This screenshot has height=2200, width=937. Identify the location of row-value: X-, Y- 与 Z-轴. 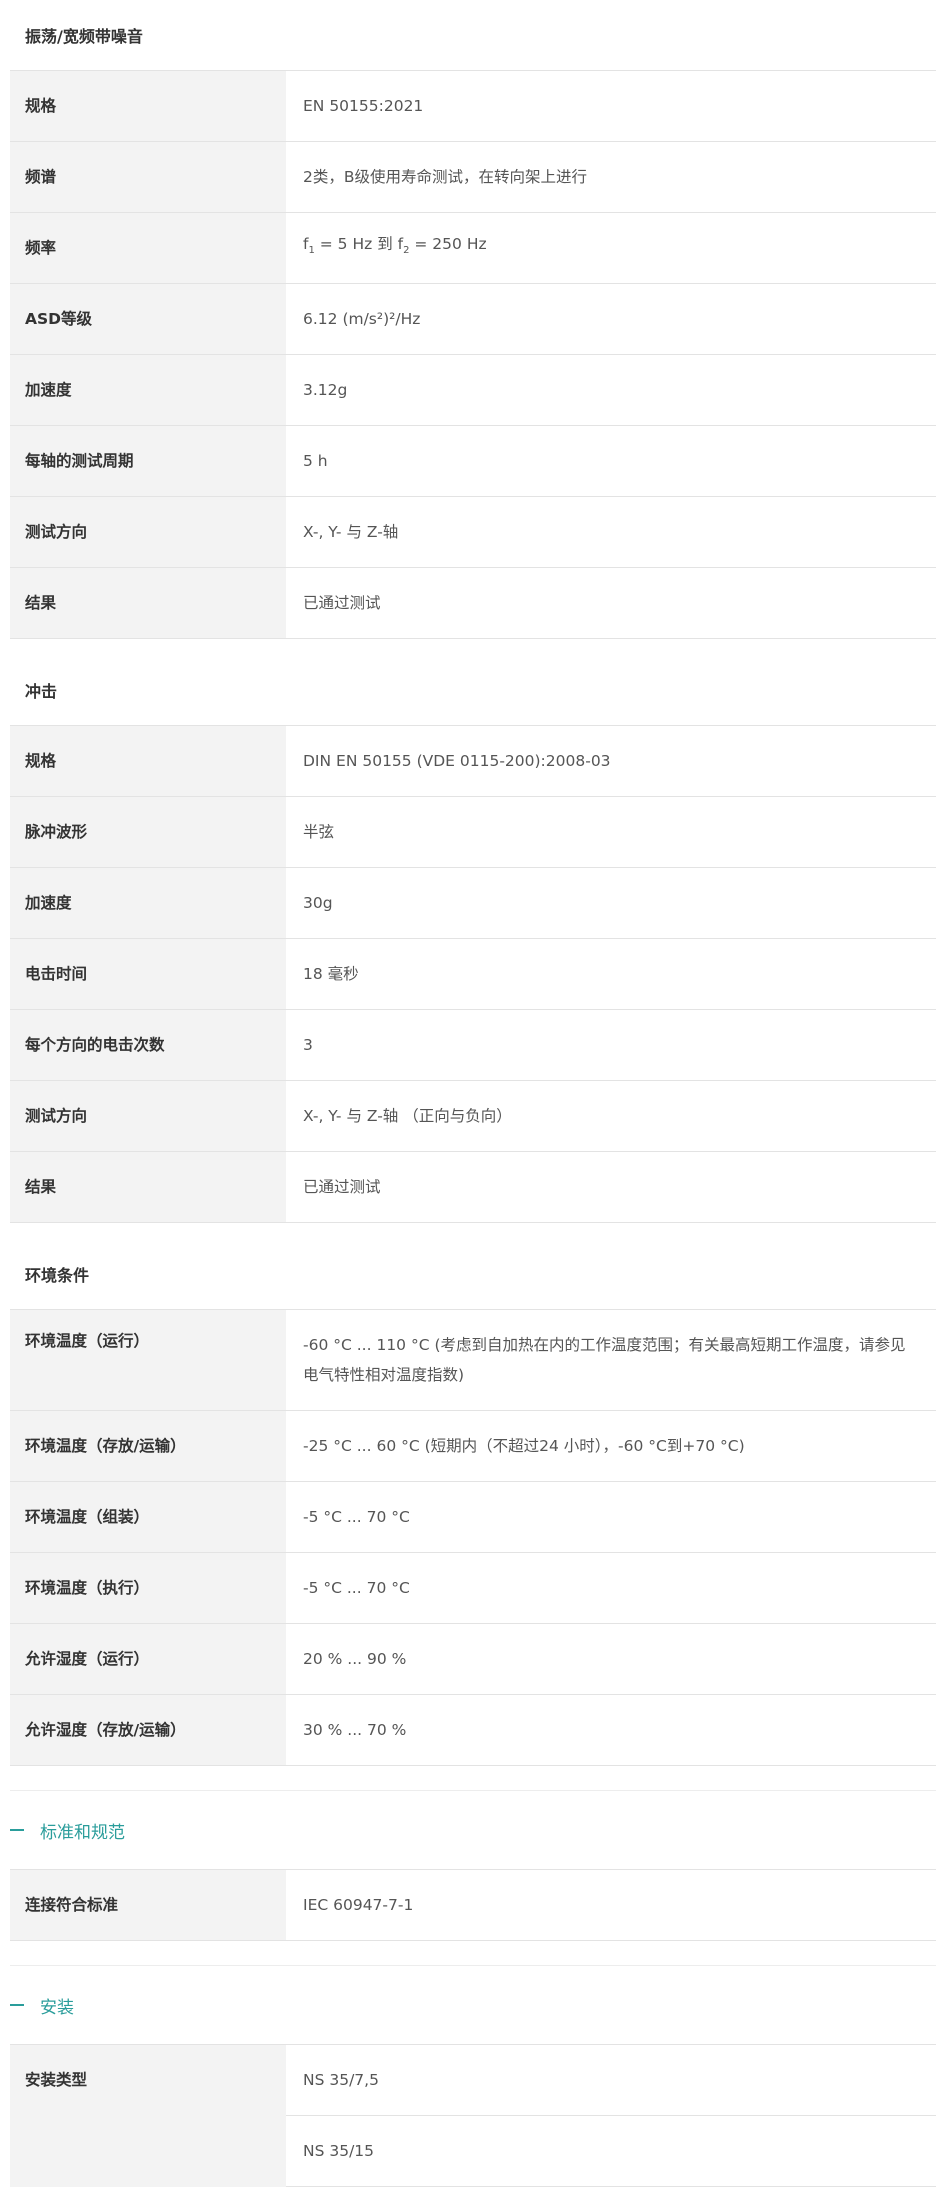
(611, 532).